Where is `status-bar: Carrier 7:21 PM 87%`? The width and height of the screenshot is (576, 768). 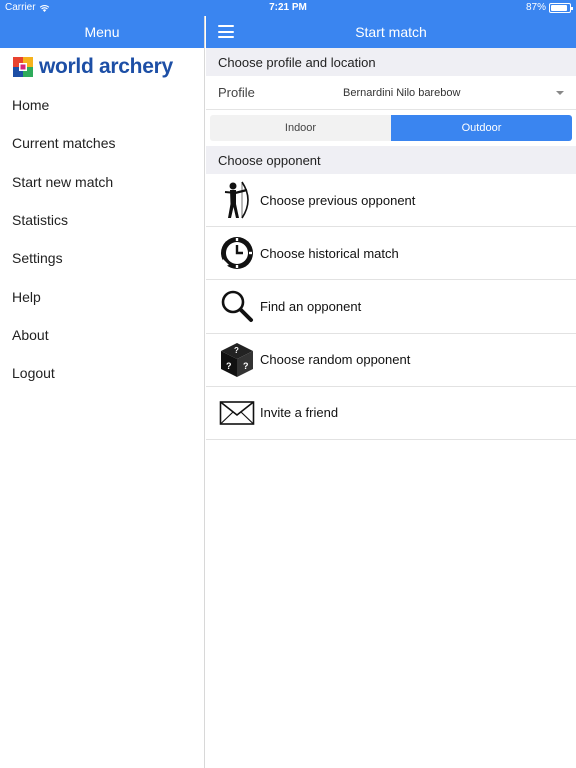 status-bar: Carrier 7:21 PM 87% is located at coordinates (288, 8).